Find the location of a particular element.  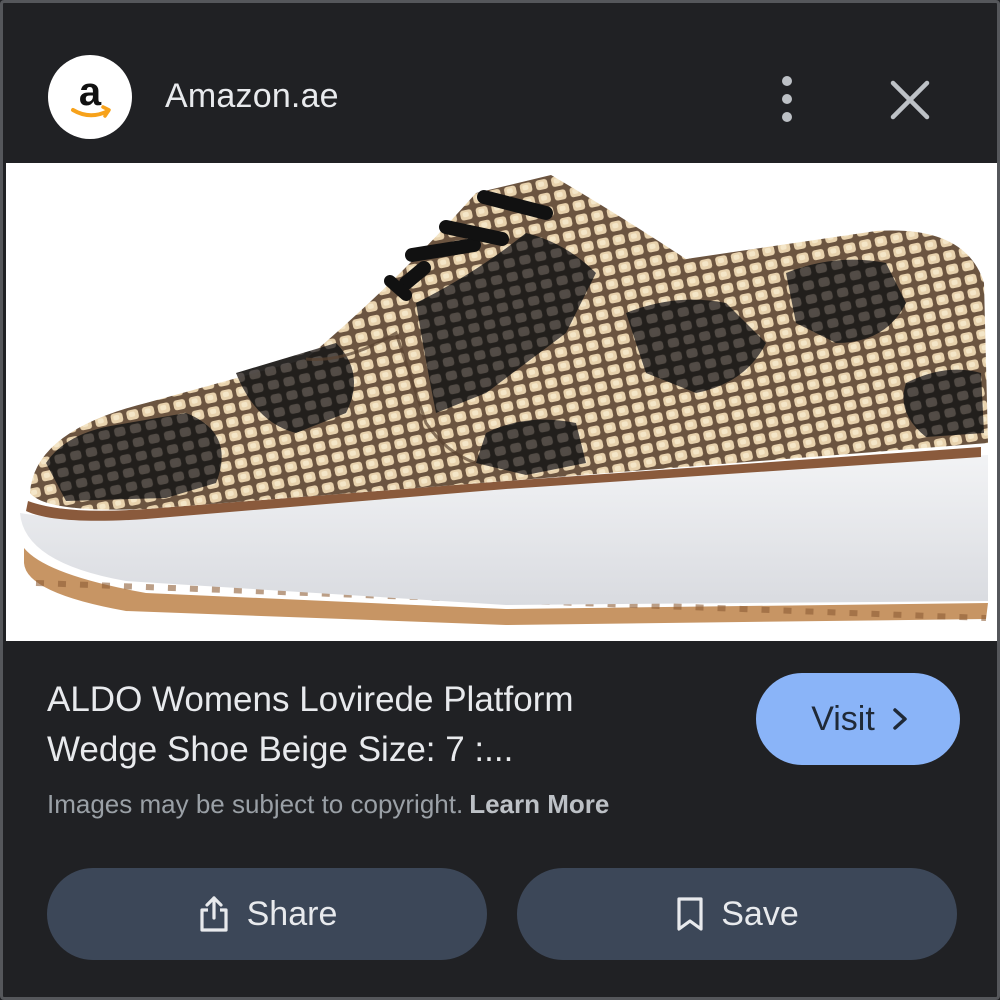

amazon-logo-icon: a is located at coordinates (91, 94).